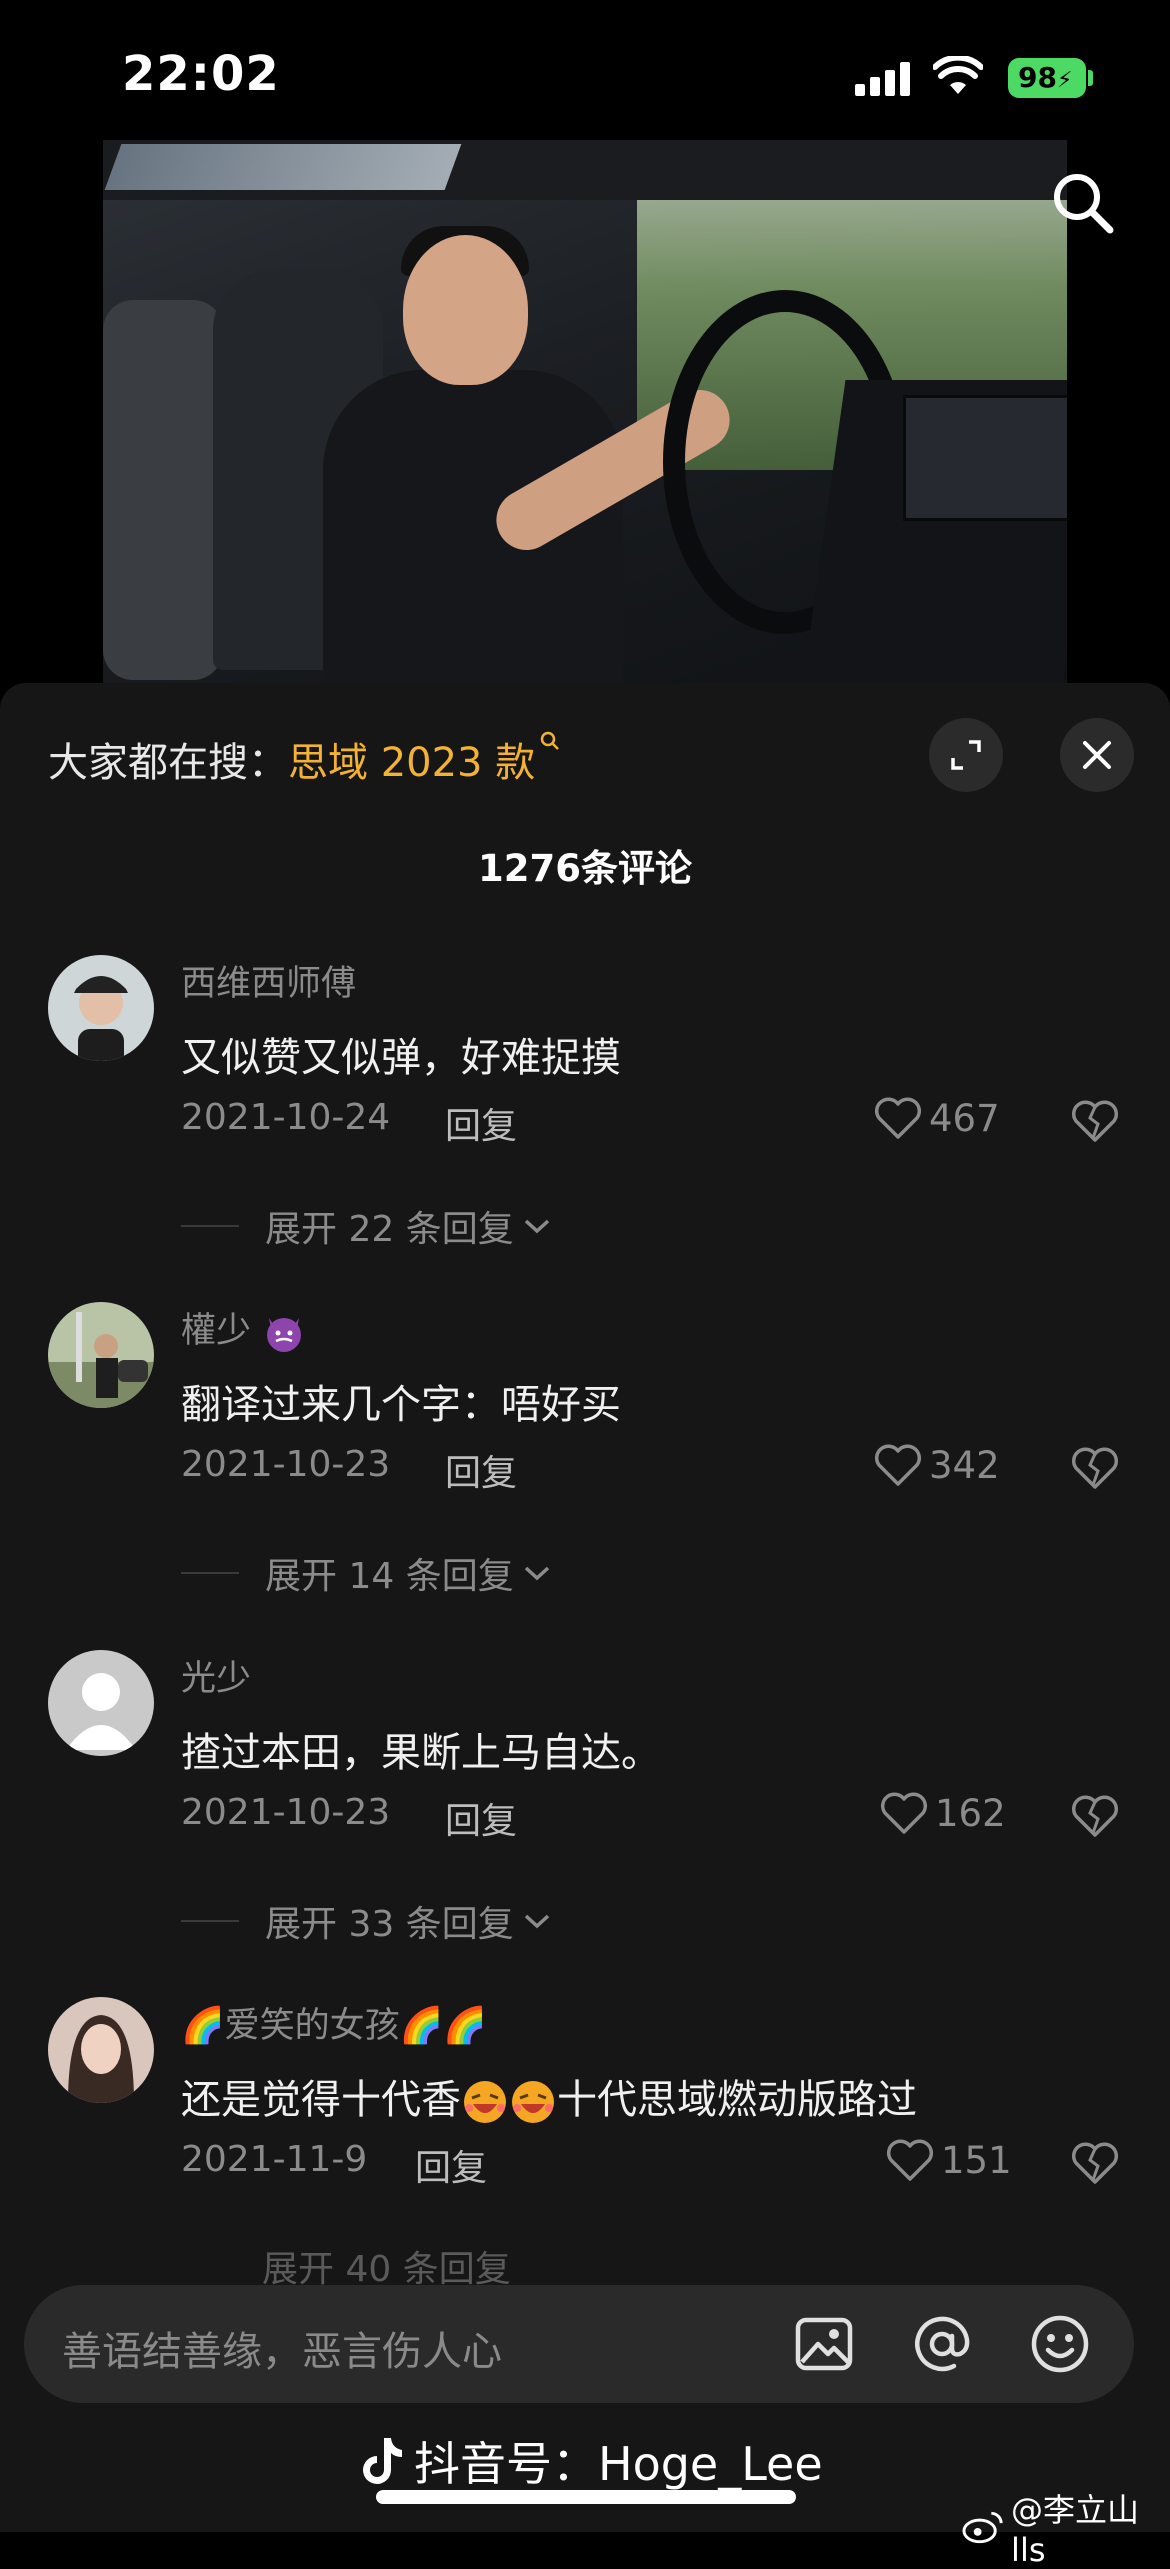  Describe the element at coordinates (958, 75) in the screenshot. I see `wifi-icon` at that location.